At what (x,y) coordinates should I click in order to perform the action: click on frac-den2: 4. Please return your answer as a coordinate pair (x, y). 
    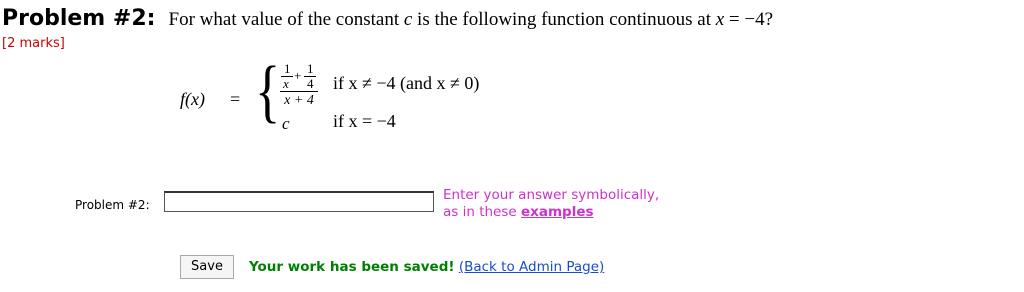
    Looking at the image, I should click on (310, 83).